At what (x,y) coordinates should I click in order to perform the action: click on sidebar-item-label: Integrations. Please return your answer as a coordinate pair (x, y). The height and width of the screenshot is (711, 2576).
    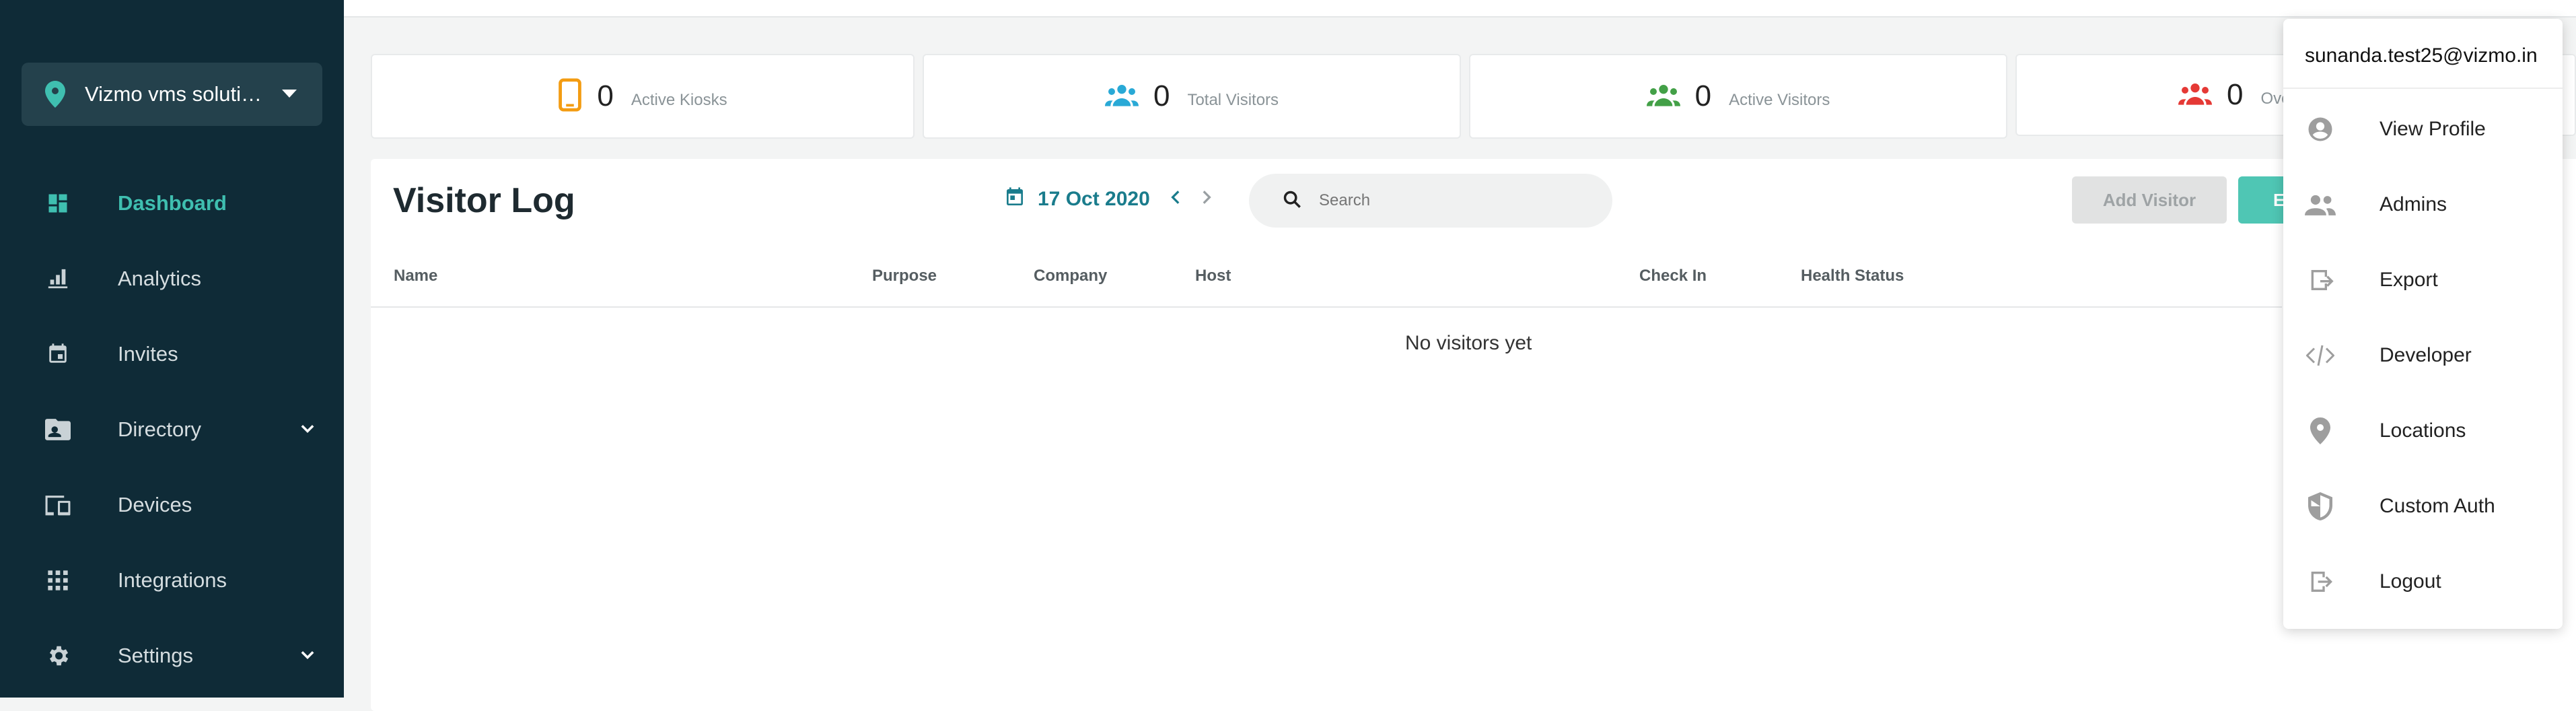
    Looking at the image, I should click on (172, 580).